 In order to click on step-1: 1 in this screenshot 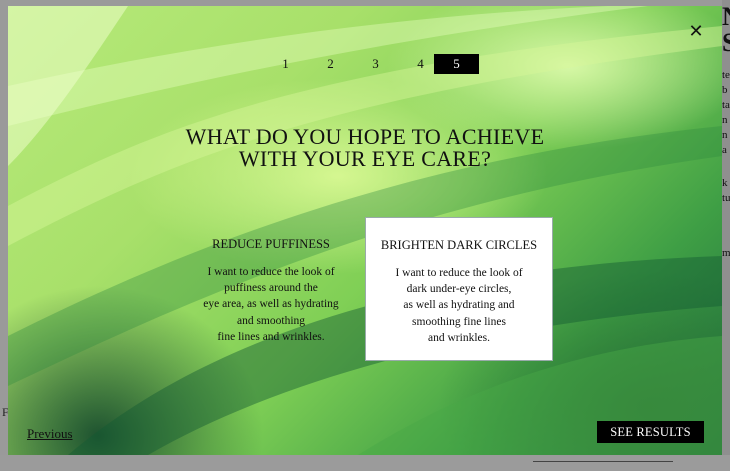, I will do `click(285, 64)`.